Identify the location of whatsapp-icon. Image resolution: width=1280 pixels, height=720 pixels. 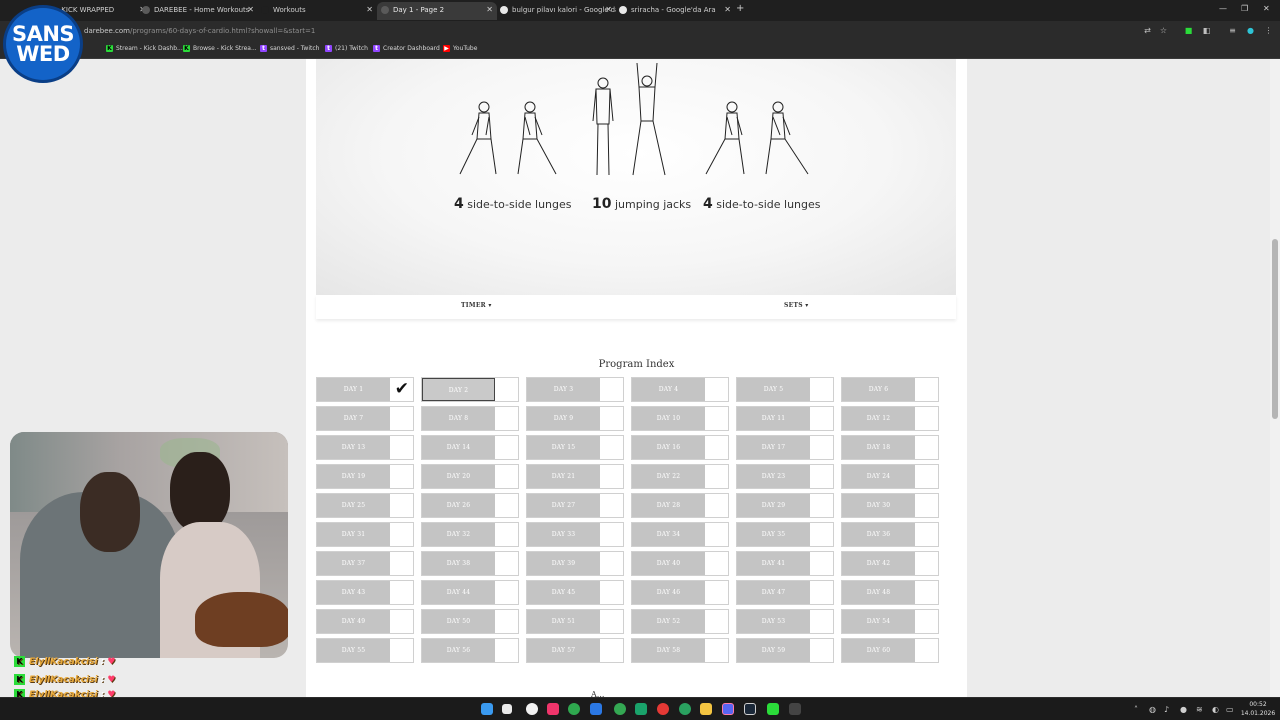
(641, 709).